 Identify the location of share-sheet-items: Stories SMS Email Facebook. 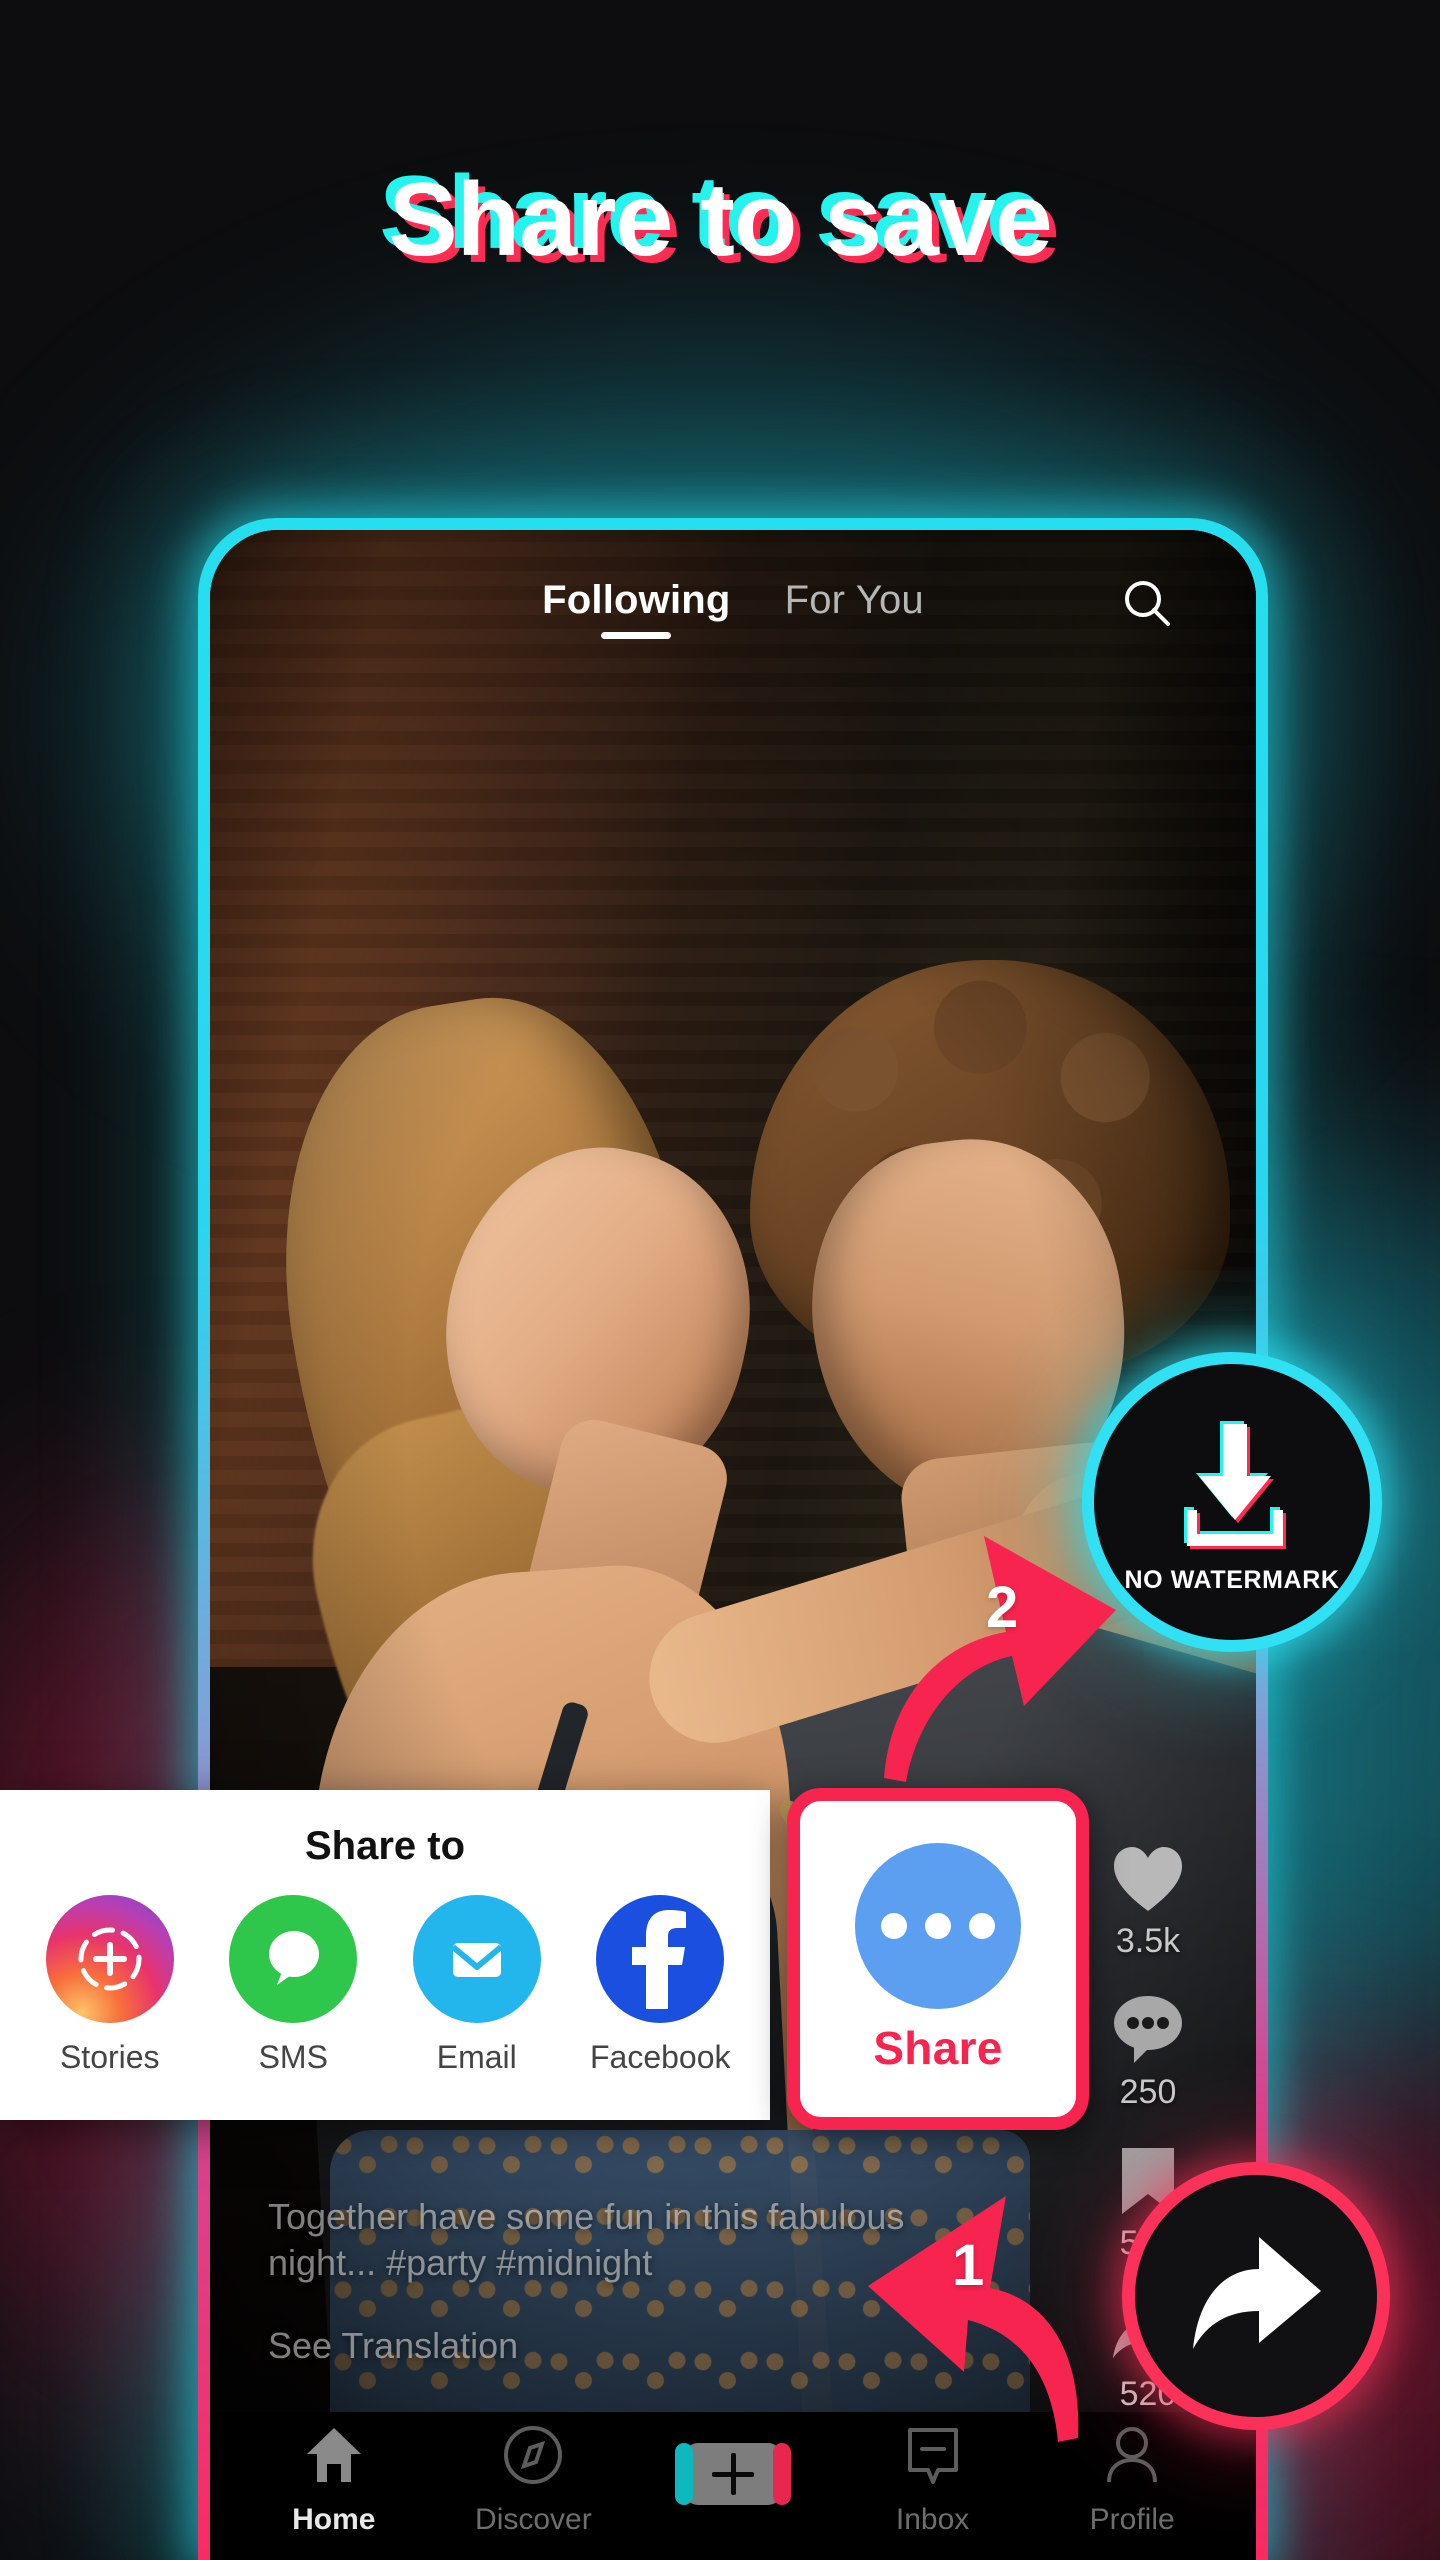
(385, 1972).